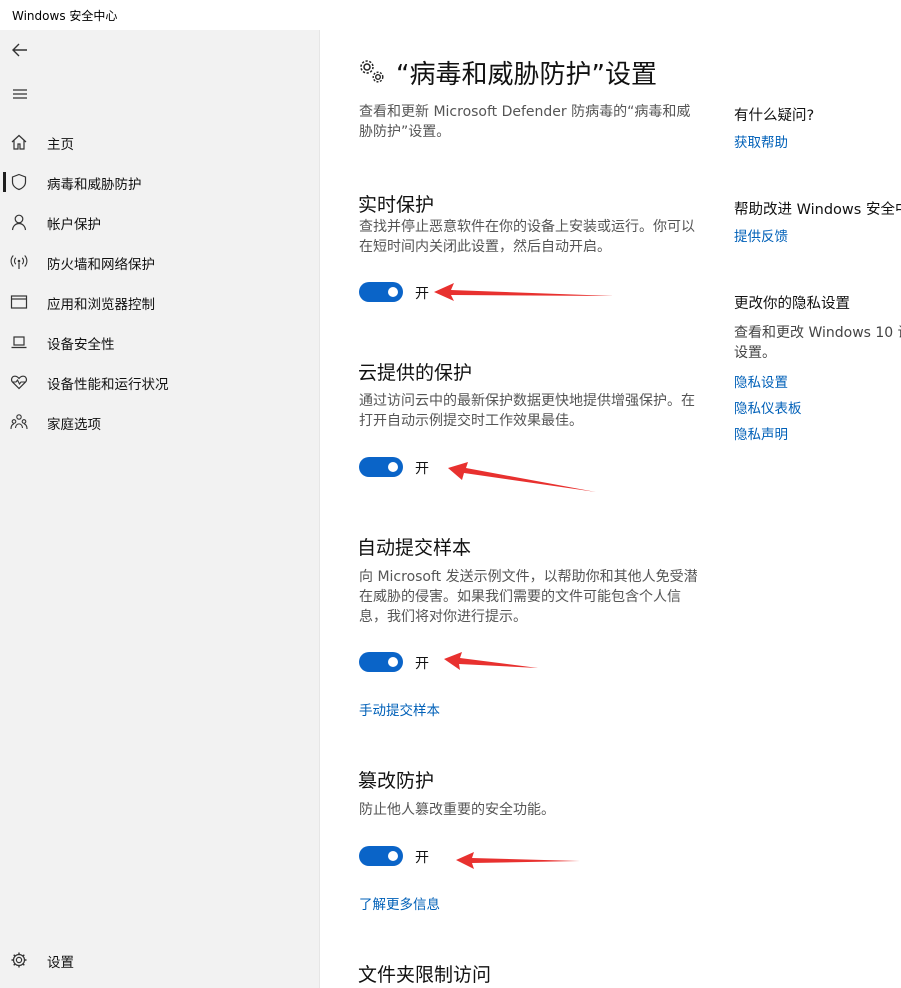 This screenshot has width=901, height=988. I want to click on section-title-realtime: 实时保护, so click(396, 205).